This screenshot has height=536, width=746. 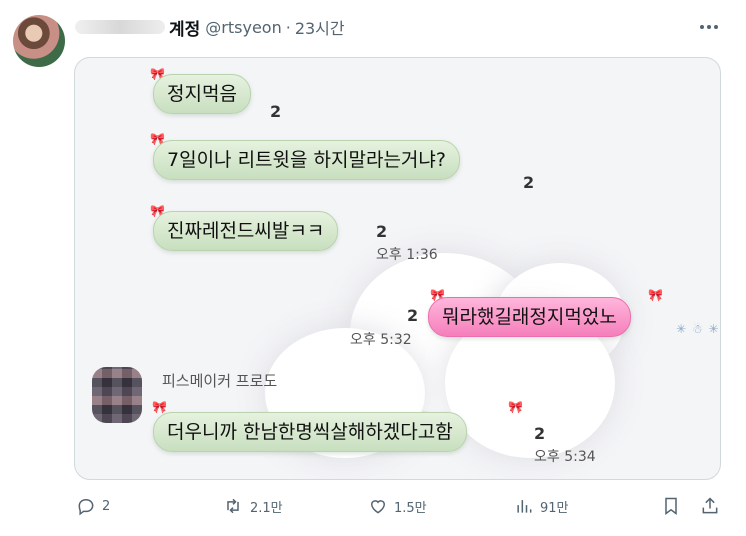 What do you see at coordinates (320, 27) in the screenshot?
I see `tweet-time: 23시간` at bounding box center [320, 27].